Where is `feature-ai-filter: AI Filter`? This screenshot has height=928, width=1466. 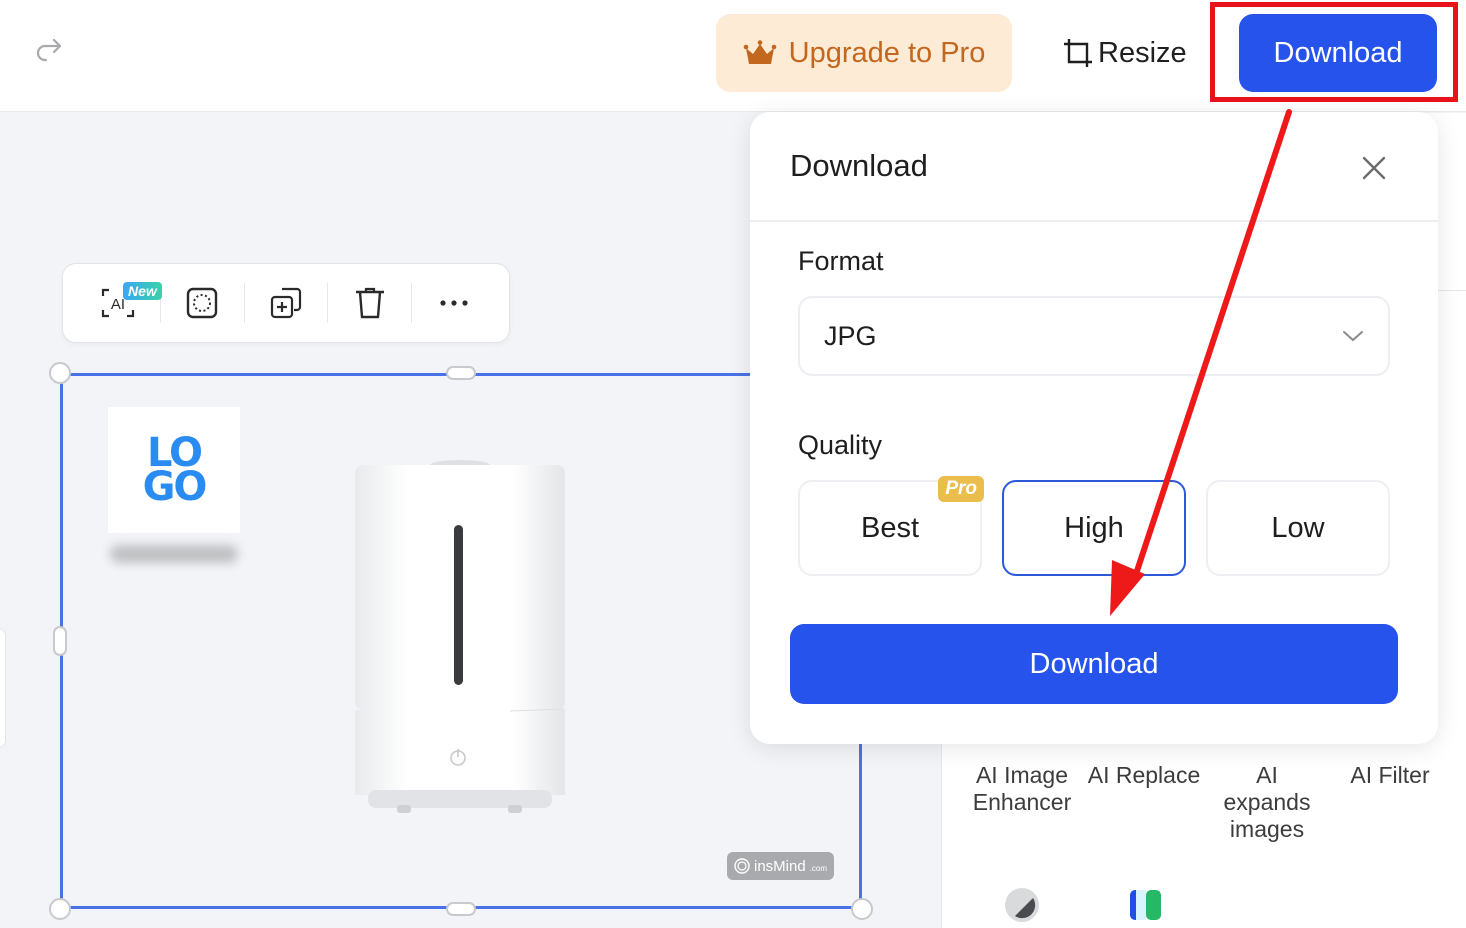
feature-ai-filter: AI Filter is located at coordinates (1390, 775).